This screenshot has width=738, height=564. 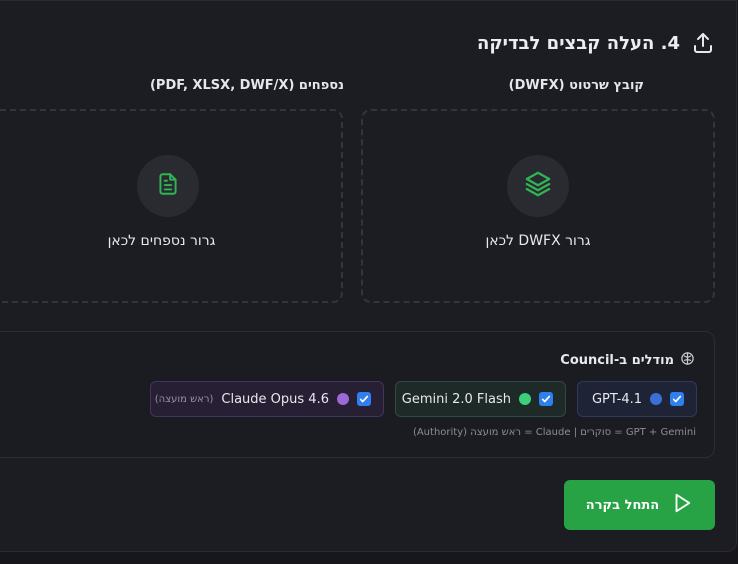 I want to click on start-review-button: התחל בקרה, so click(x=639, y=505).